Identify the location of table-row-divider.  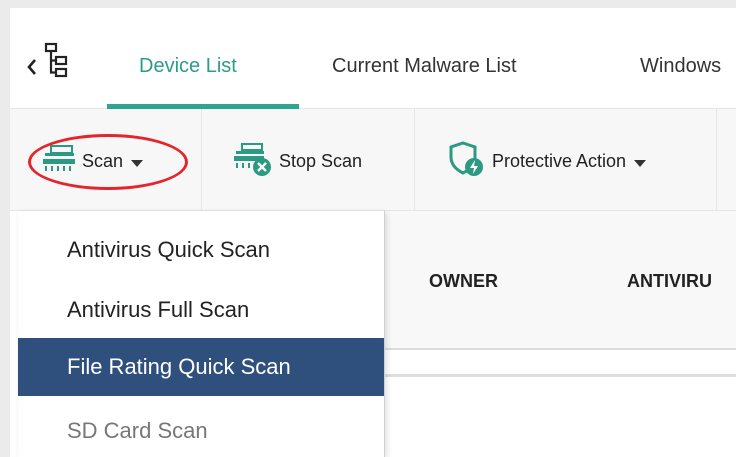
(560, 375).